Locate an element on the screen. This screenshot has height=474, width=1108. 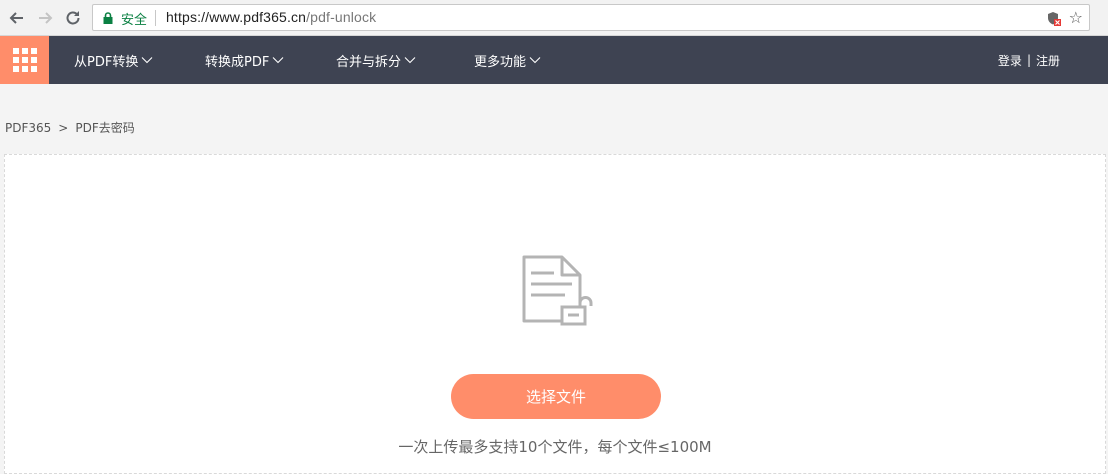
url-path: /pdf-unlock is located at coordinates (341, 17).